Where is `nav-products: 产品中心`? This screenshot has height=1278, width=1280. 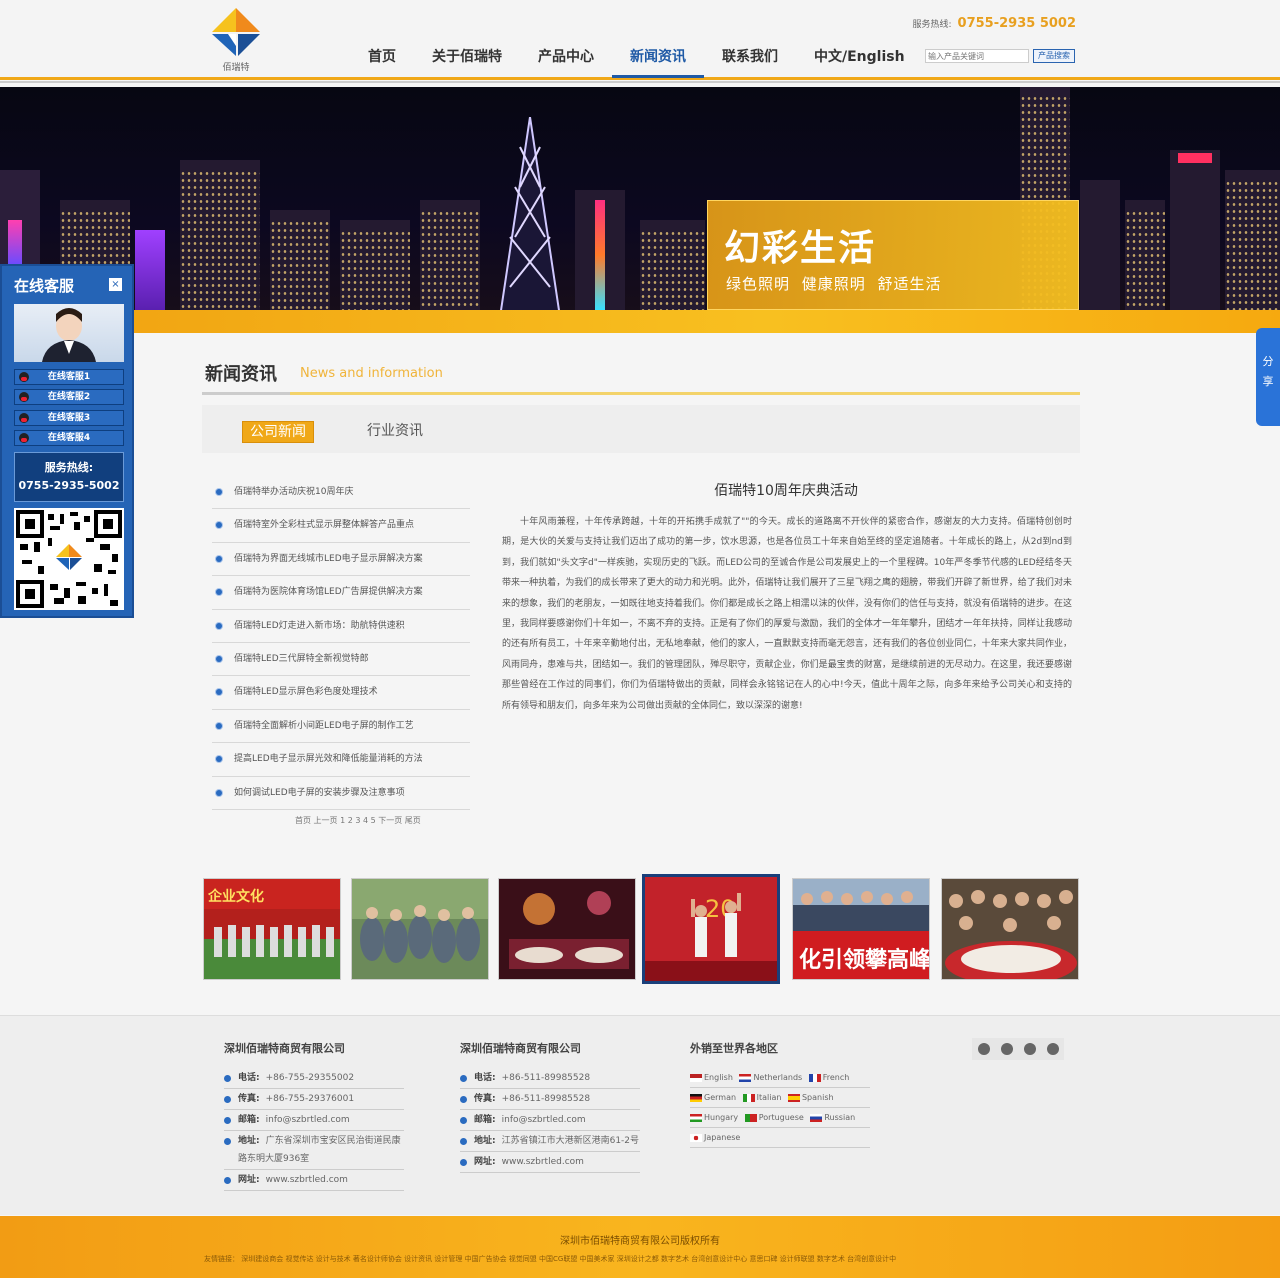 nav-products: 产品中心 is located at coordinates (566, 61).